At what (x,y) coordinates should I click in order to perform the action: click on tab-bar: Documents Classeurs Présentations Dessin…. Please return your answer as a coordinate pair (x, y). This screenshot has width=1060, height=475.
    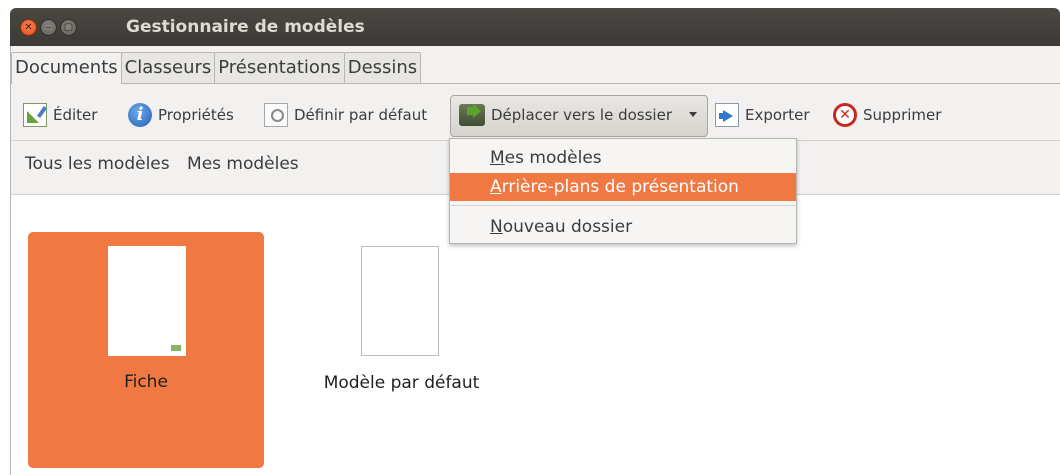
    Looking at the image, I should click on (216, 68).